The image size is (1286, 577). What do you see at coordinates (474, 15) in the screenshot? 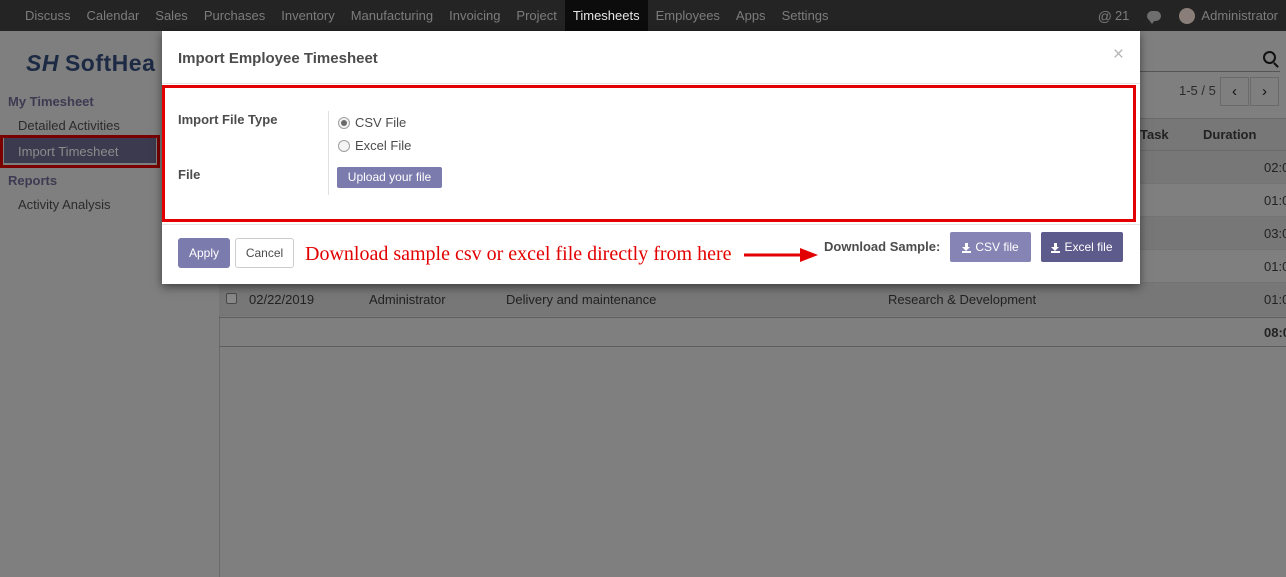
I see `menu-invoicing: Invoicing` at bounding box center [474, 15].